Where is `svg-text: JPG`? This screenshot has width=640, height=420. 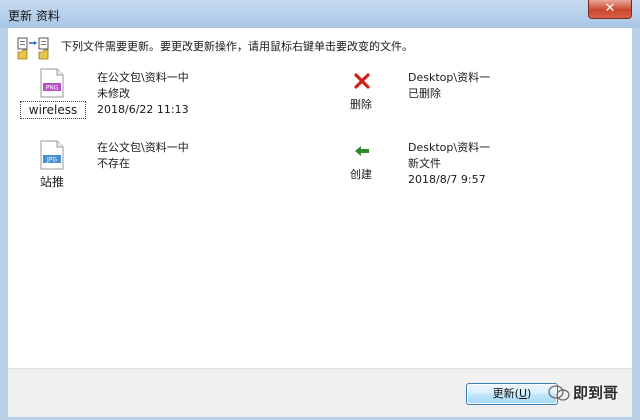 svg-text: JPG is located at coordinates (51, 160).